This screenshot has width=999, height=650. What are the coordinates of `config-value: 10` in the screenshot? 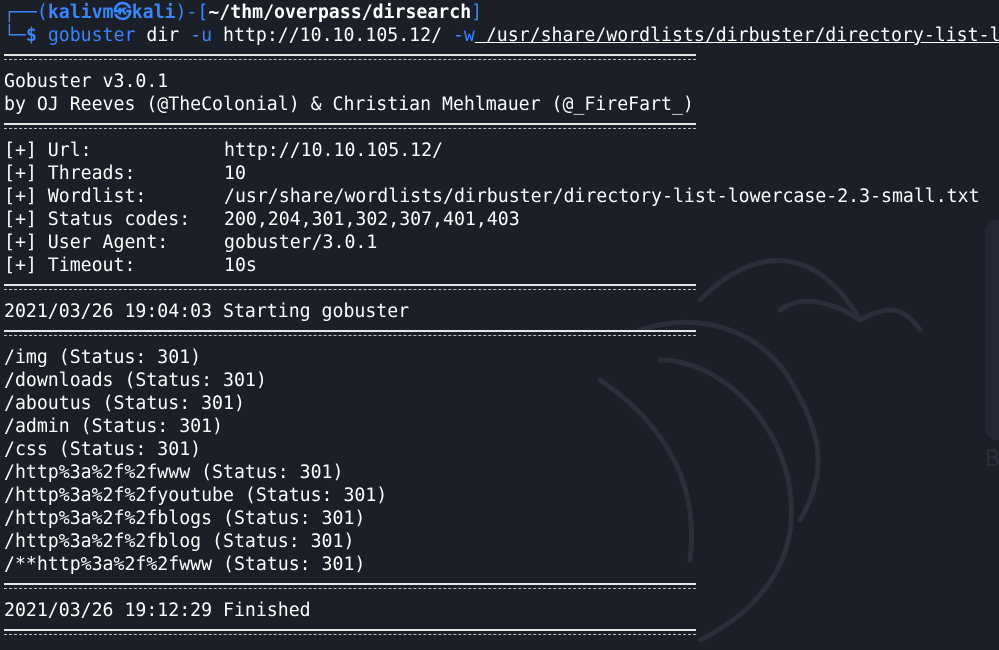 It's located at (235, 173).